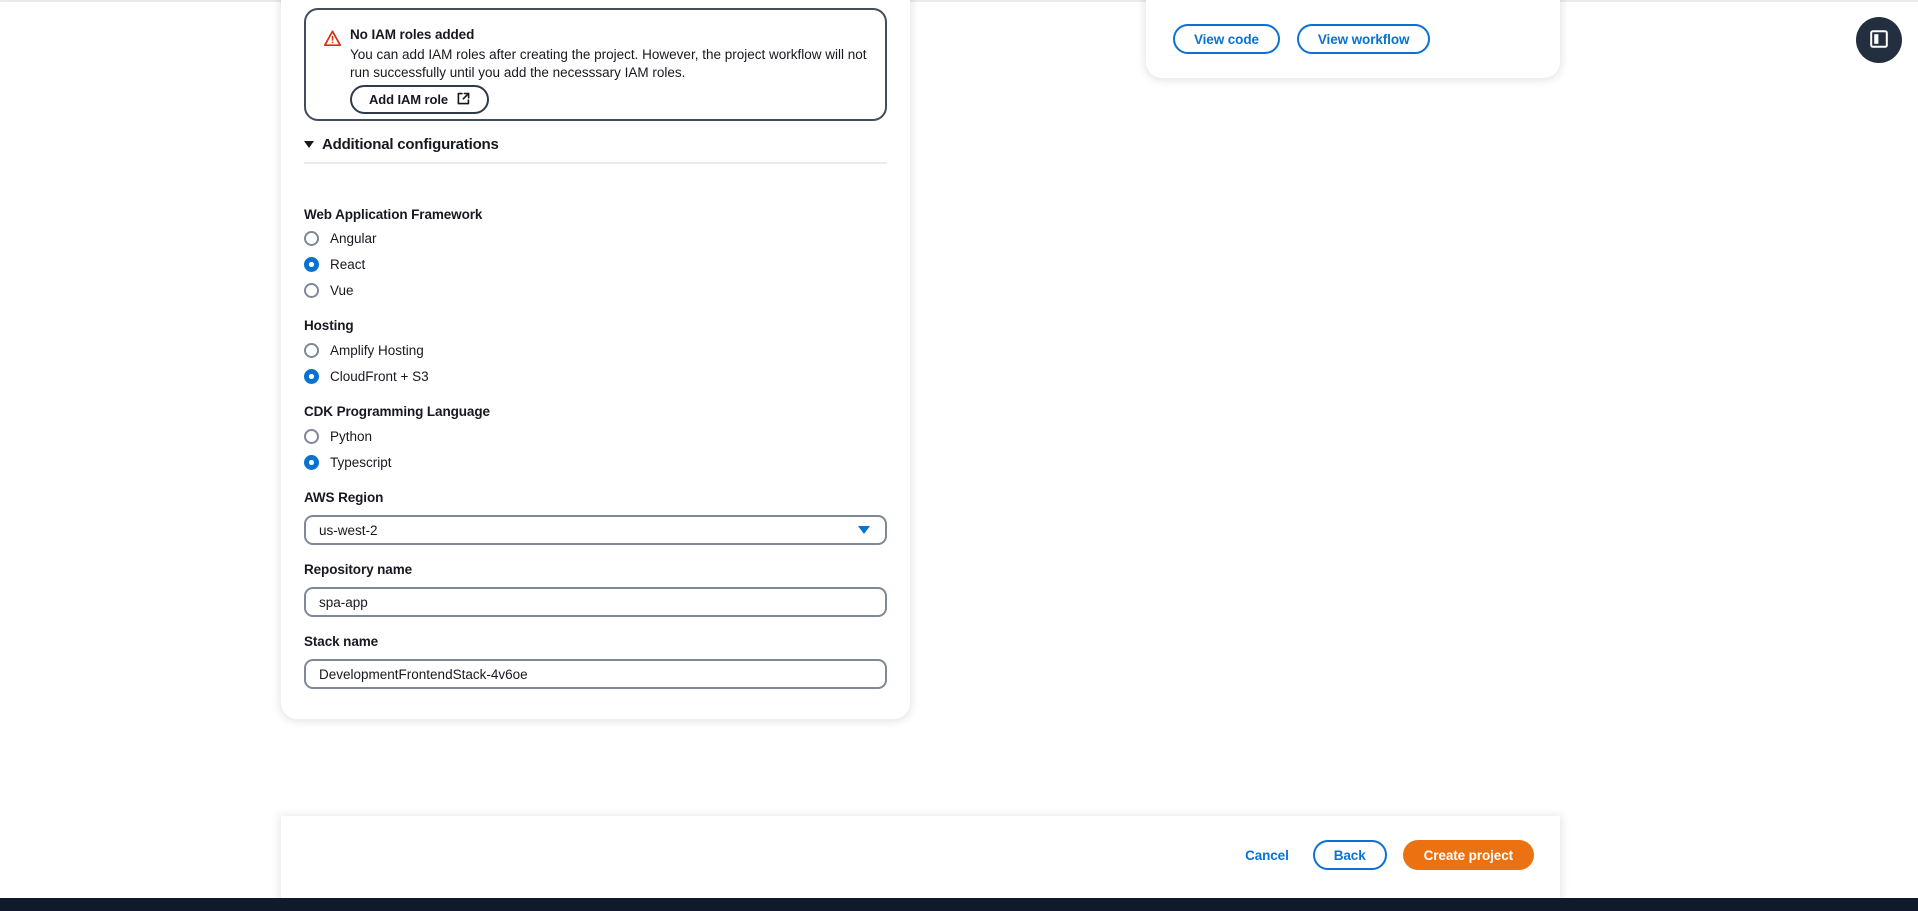 This screenshot has height=911, width=1918. I want to click on view-code-button: View code, so click(1226, 39).